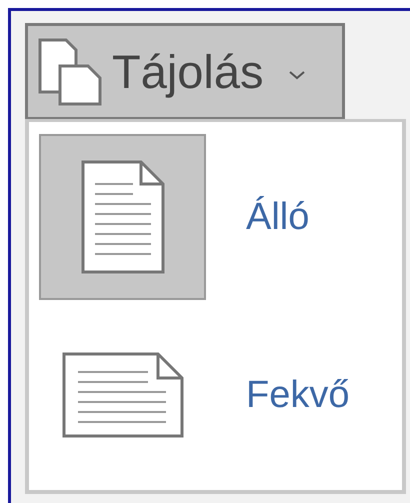  What do you see at coordinates (297, 75) in the screenshot?
I see `caret-icon` at bounding box center [297, 75].